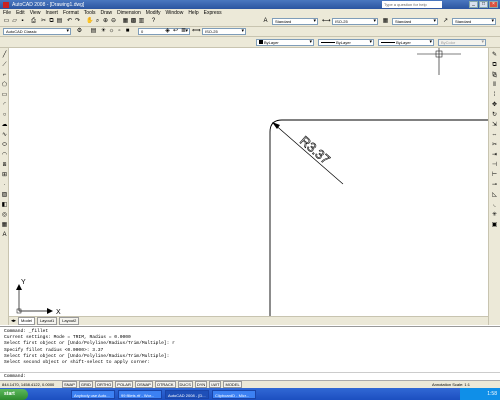 This screenshot has height=400, width=500. What do you see at coordinates (193, 13) in the screenshot?
I see `menu-help: Help` at bounding box center [193, 13].